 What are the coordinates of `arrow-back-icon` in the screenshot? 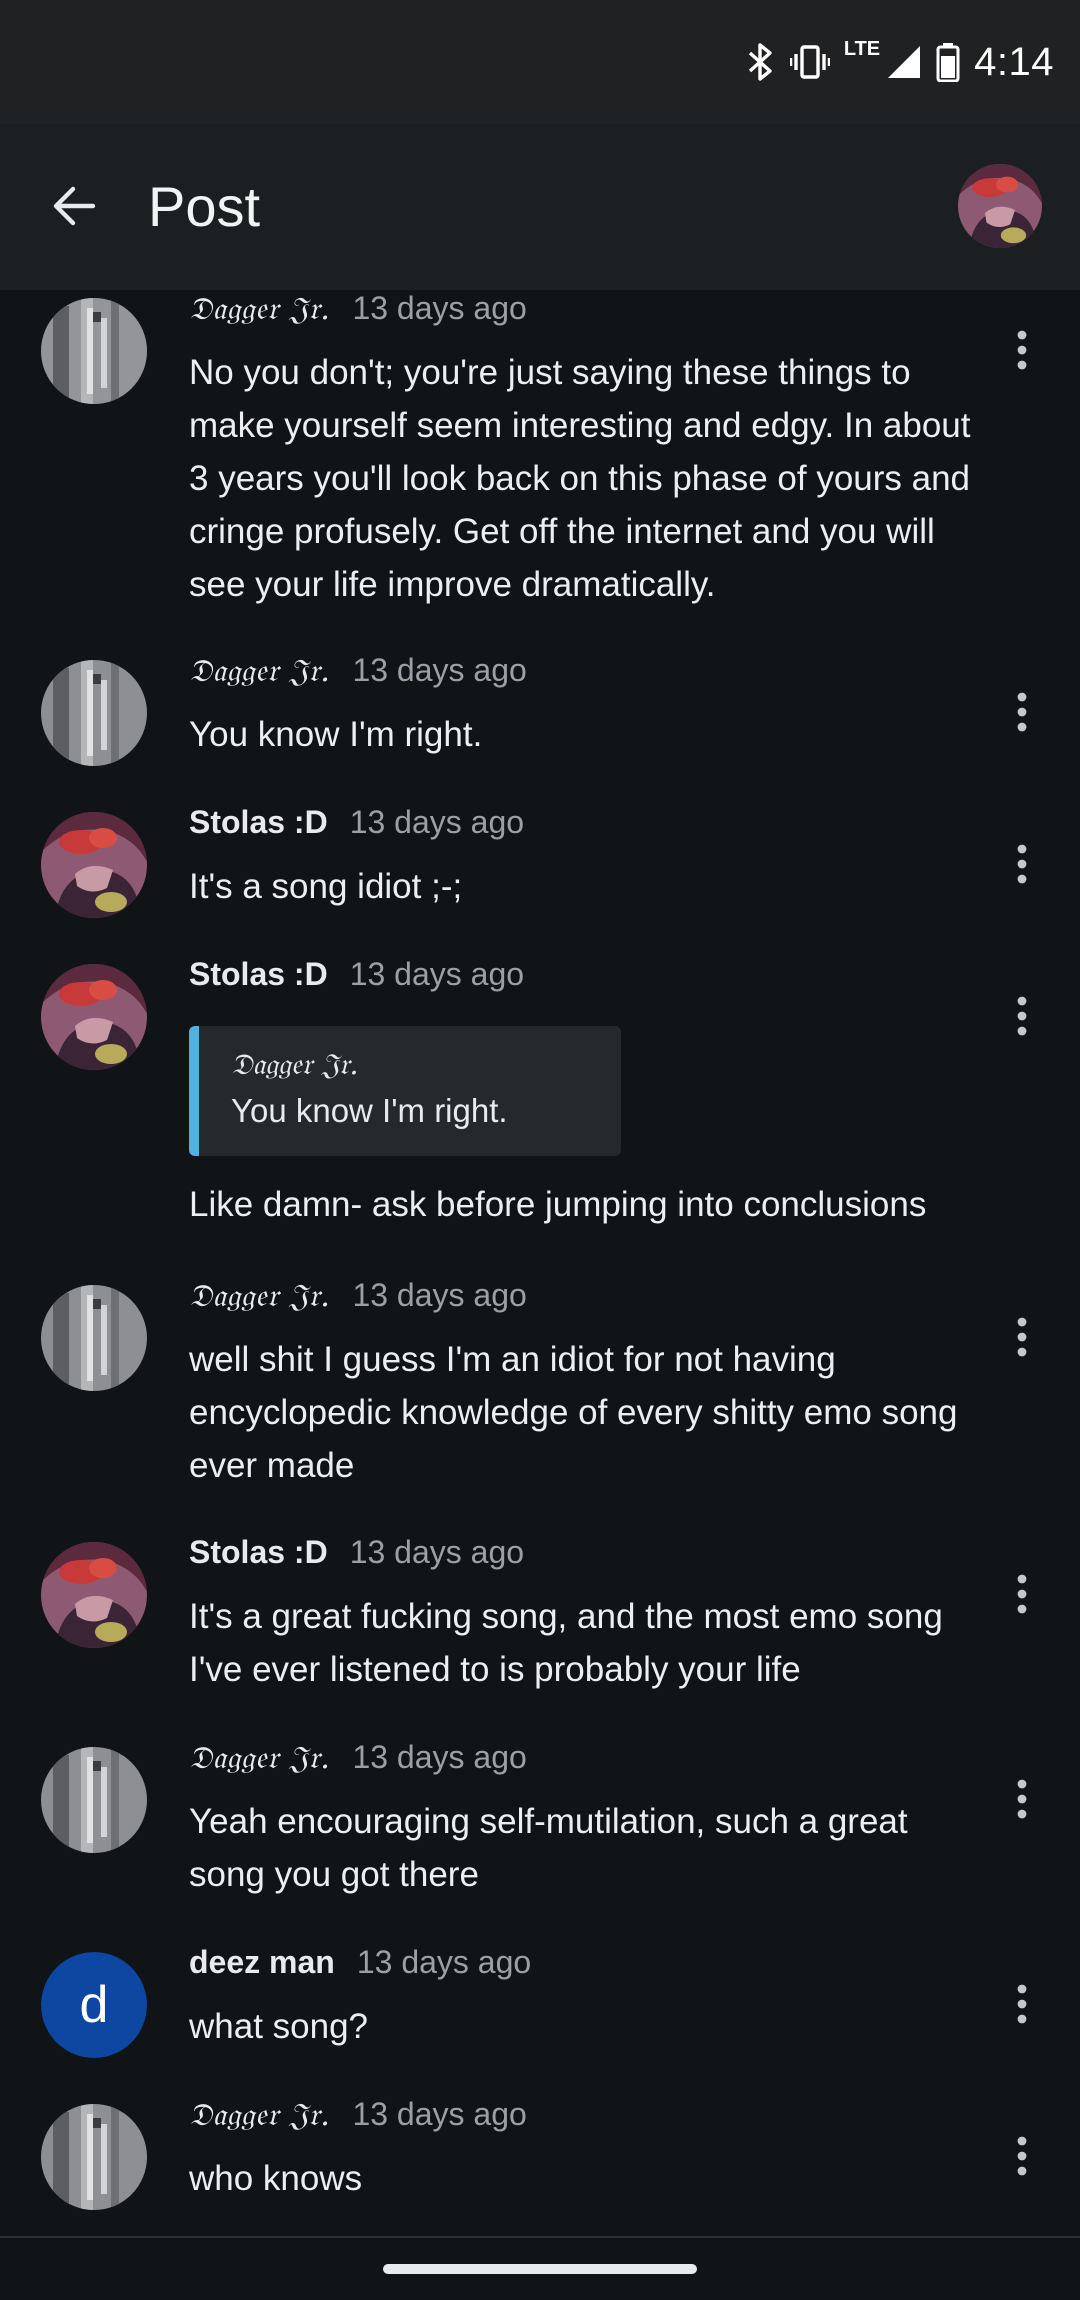 It's located at (74, 206).